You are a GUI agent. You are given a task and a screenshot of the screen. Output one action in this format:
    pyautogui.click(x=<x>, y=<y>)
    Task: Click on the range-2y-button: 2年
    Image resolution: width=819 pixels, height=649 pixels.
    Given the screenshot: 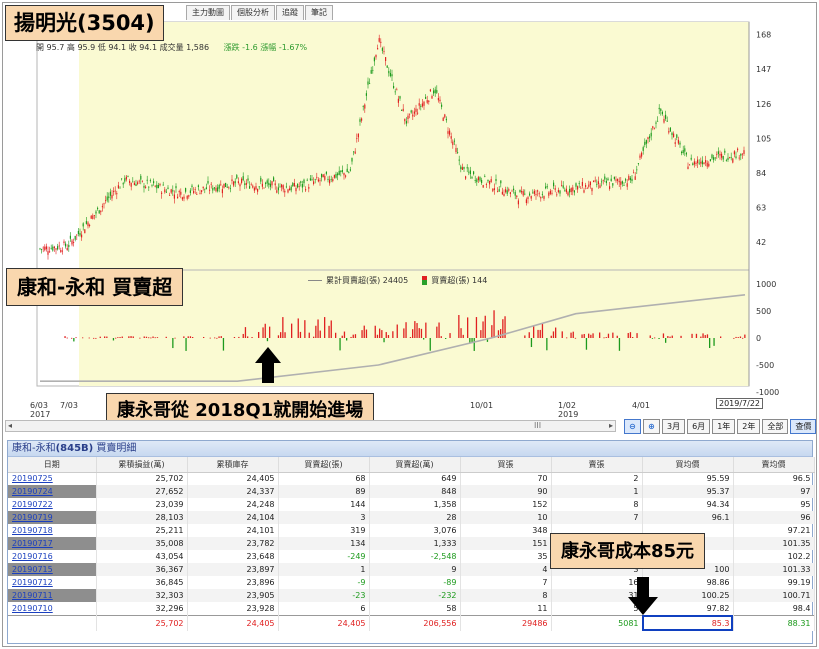 What is the action you would take?
    pyautogui.click(x=749, y=426)
    